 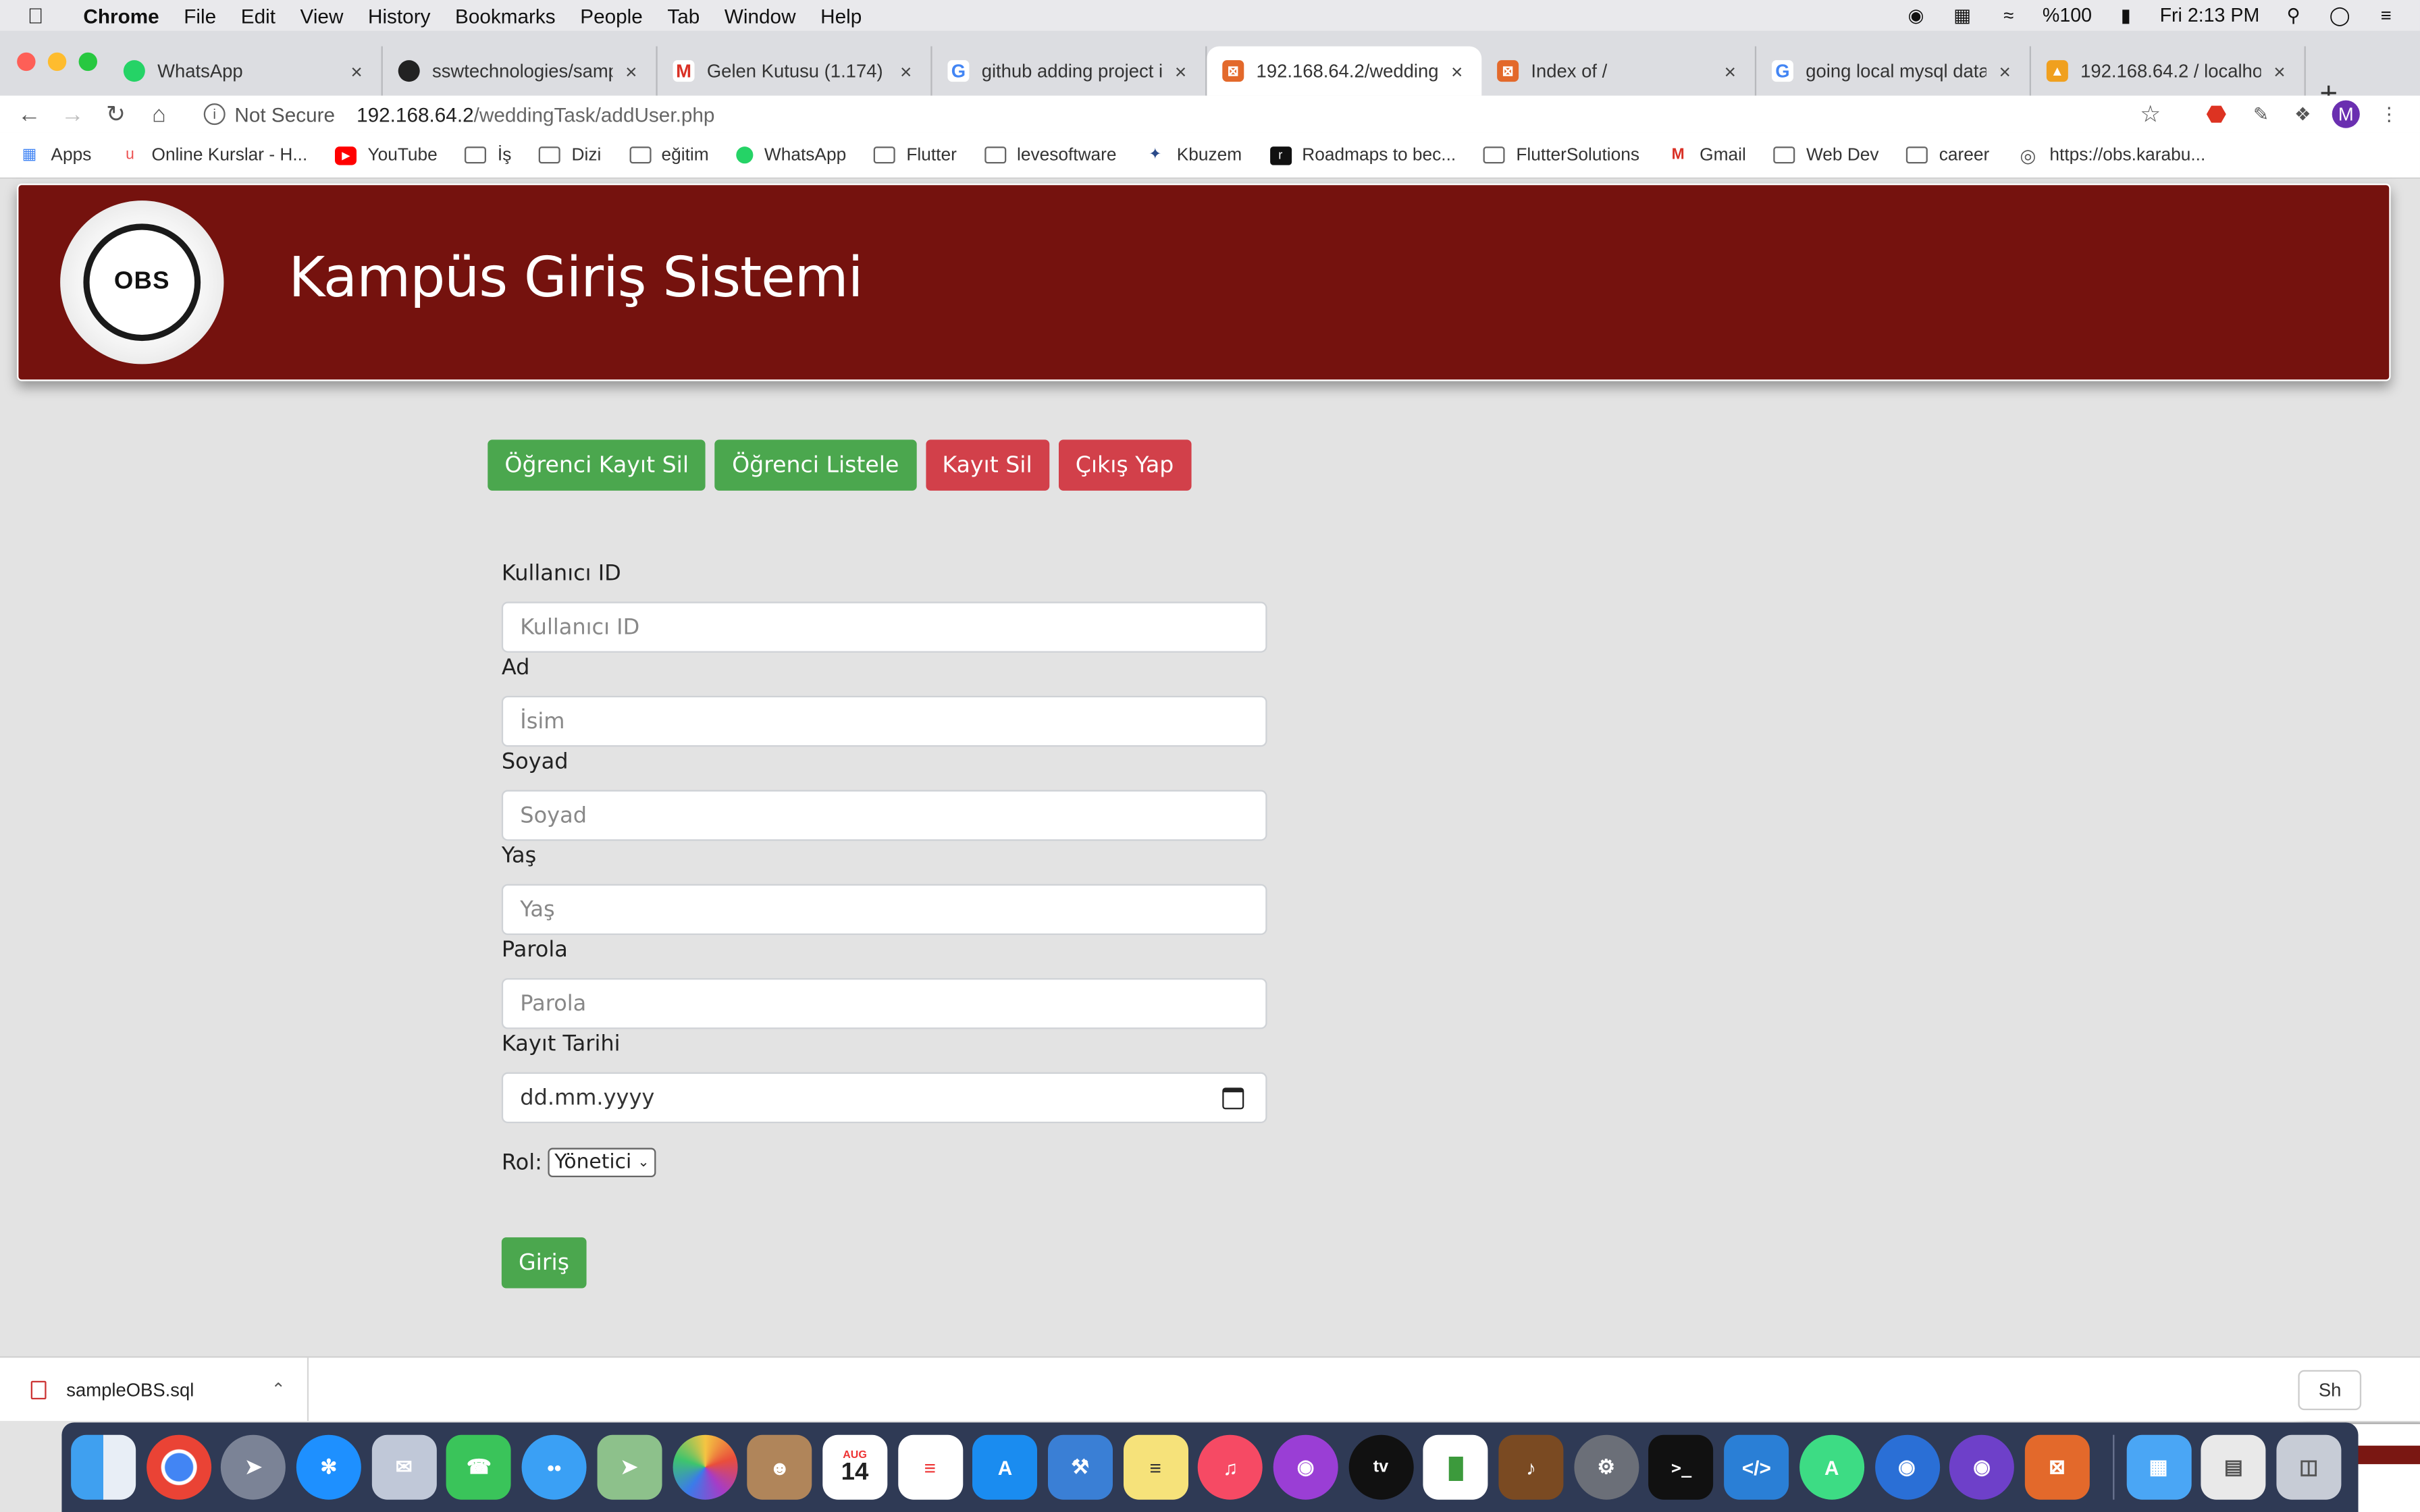 I want to click on download-item: sampleOBS.sql ⌃, so click(x=154, y=1389).